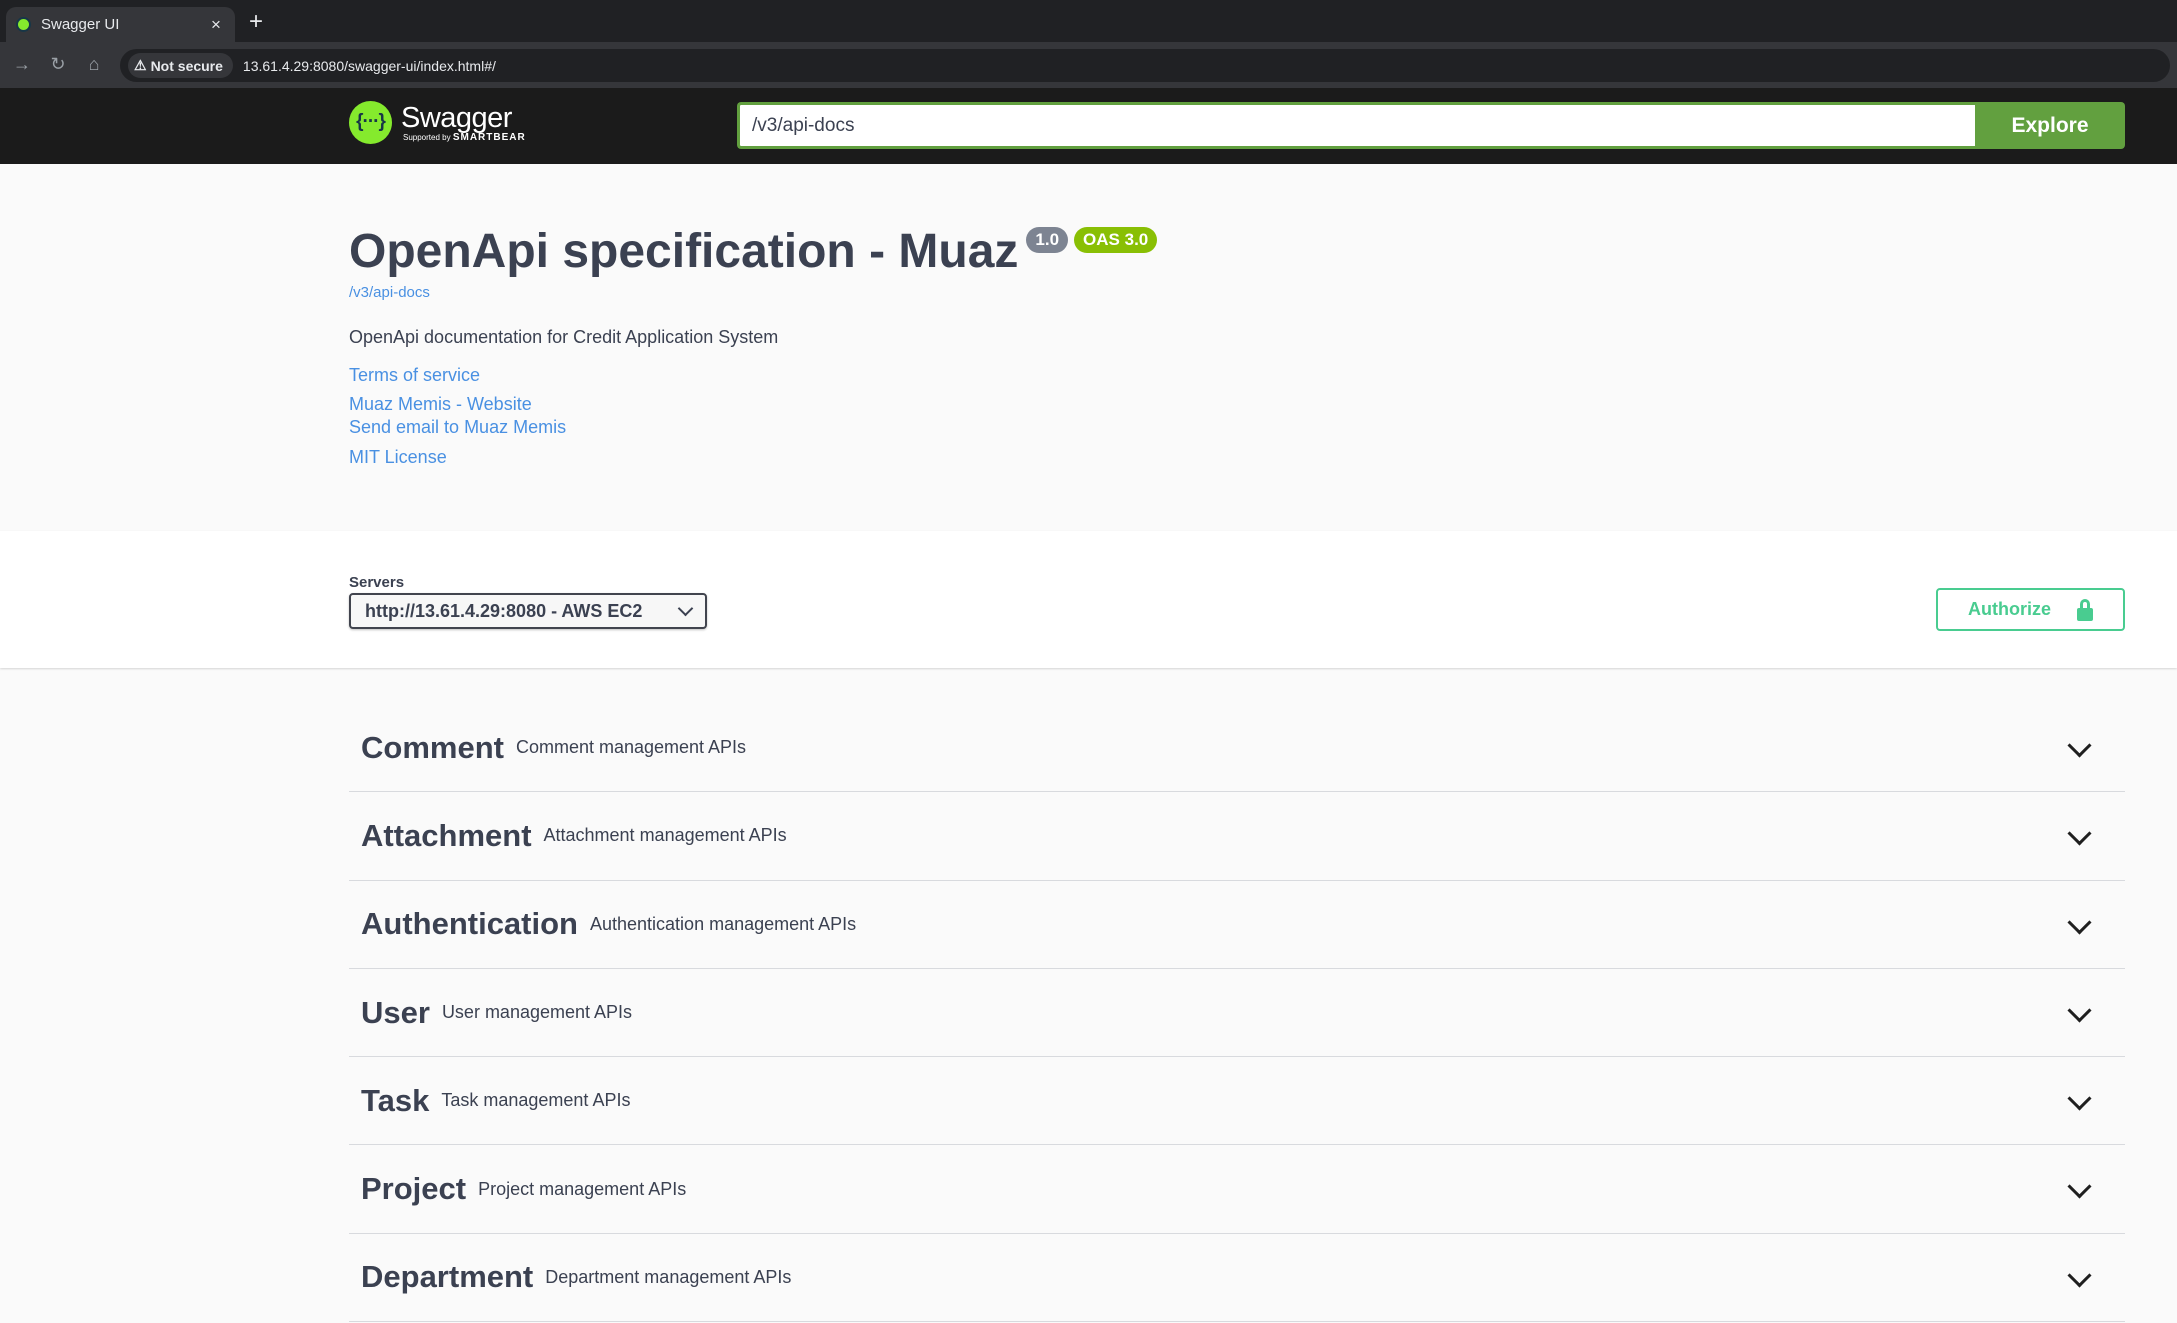 This screenshot has height=1323, width=2177. I want to click on spec-url-form: Explore, so click(1431, 125).